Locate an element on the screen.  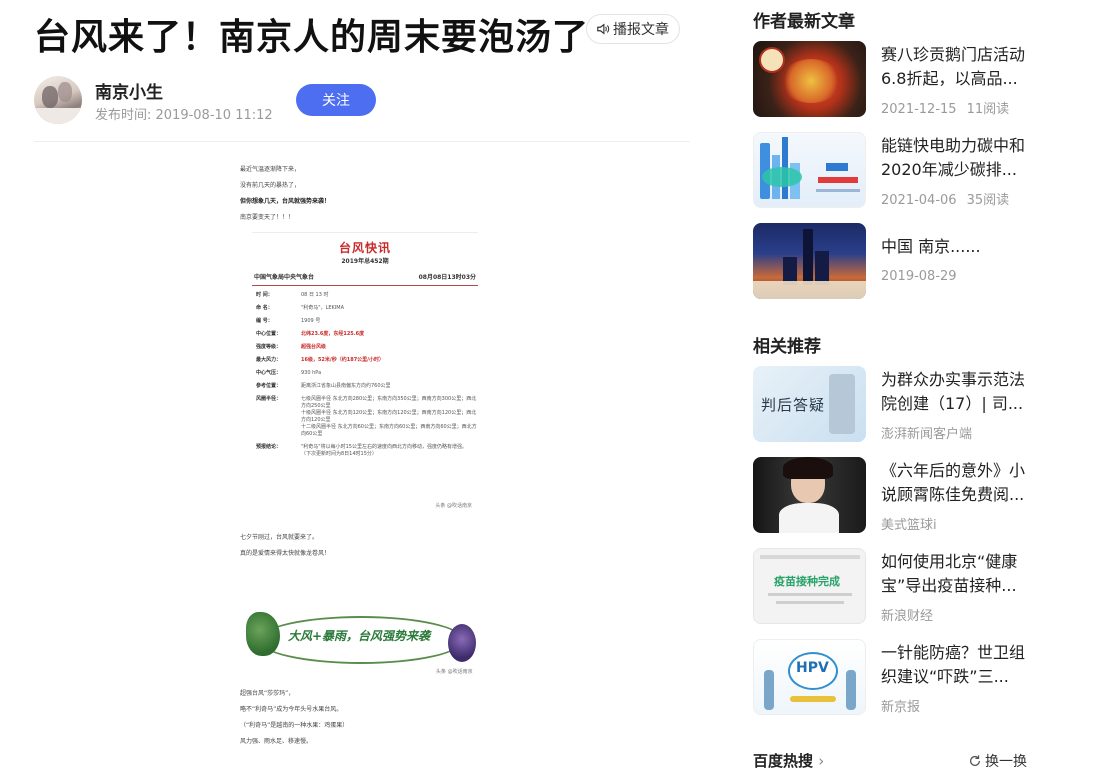
bulletin-key: 强度等级： is located at coordinates (269, 347).